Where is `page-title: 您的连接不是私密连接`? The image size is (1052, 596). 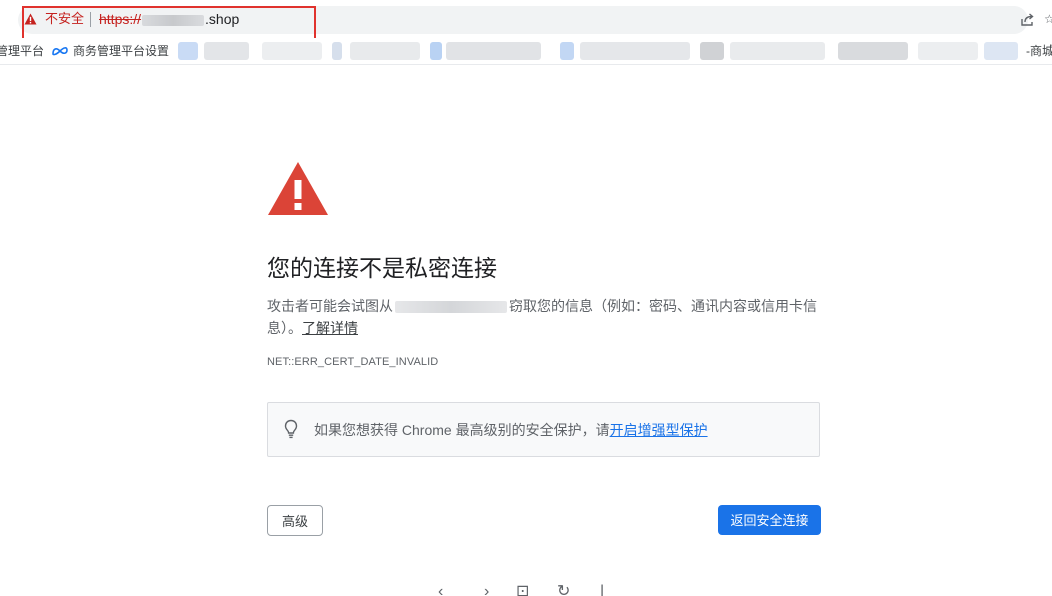 page-title: 您的连接不是私密连接 is located at coordinates (382, 268).